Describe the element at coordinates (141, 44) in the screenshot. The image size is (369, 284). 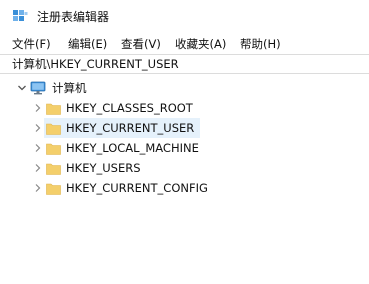
I see `menu-view: 查看(V)` at that location.